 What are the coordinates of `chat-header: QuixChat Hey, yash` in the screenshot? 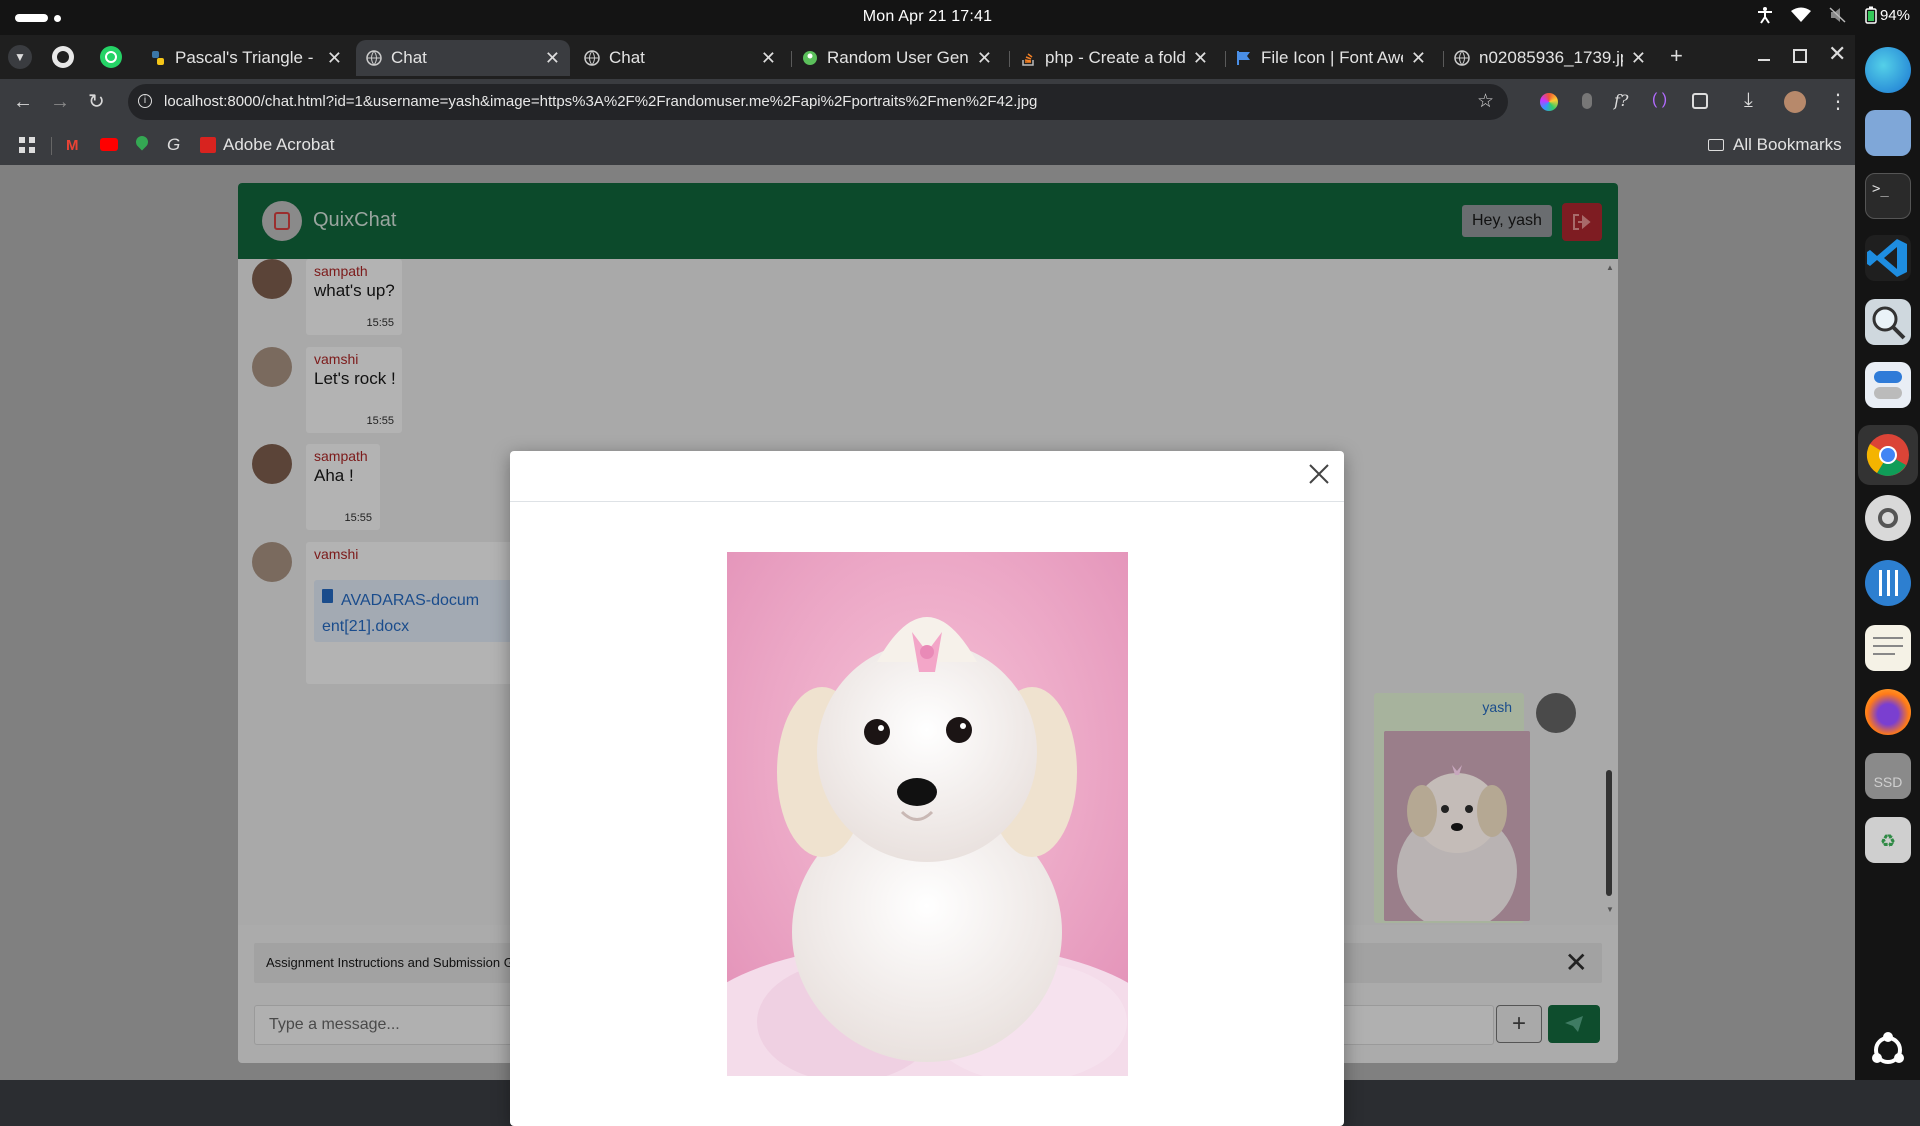 It's located at (928, 221).